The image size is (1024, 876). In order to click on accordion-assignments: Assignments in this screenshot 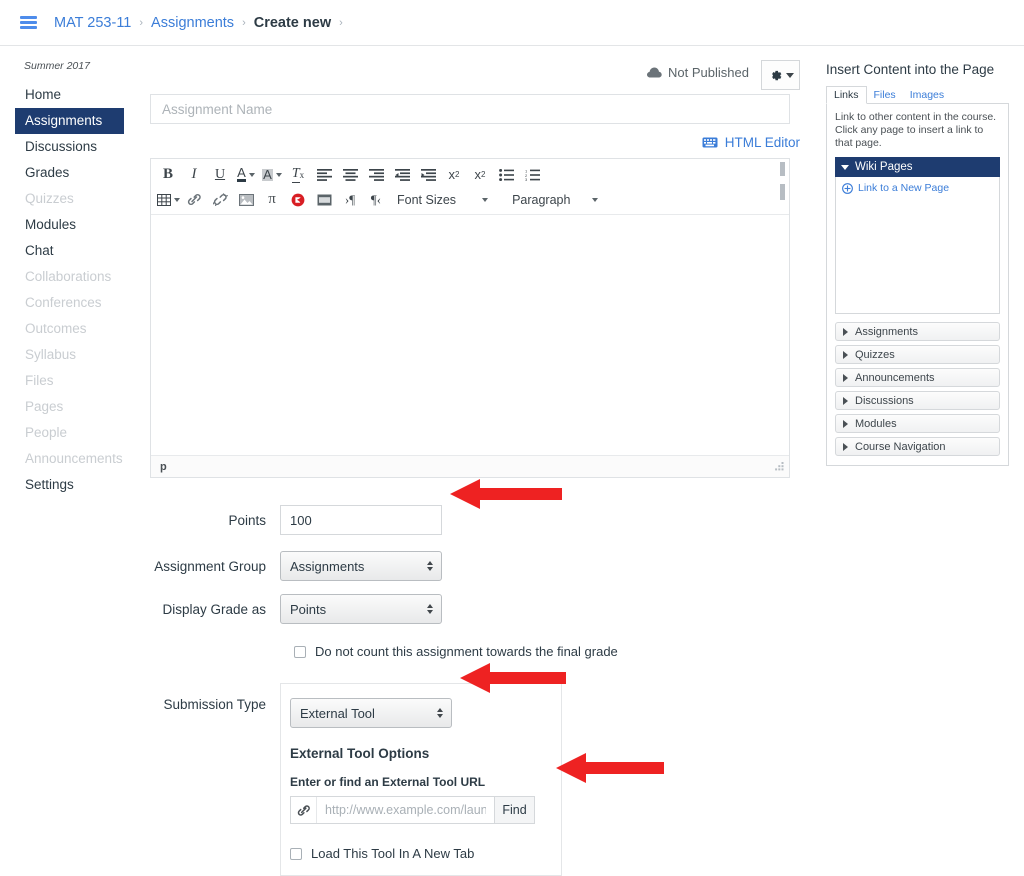, I will do `click(917, 331)`.